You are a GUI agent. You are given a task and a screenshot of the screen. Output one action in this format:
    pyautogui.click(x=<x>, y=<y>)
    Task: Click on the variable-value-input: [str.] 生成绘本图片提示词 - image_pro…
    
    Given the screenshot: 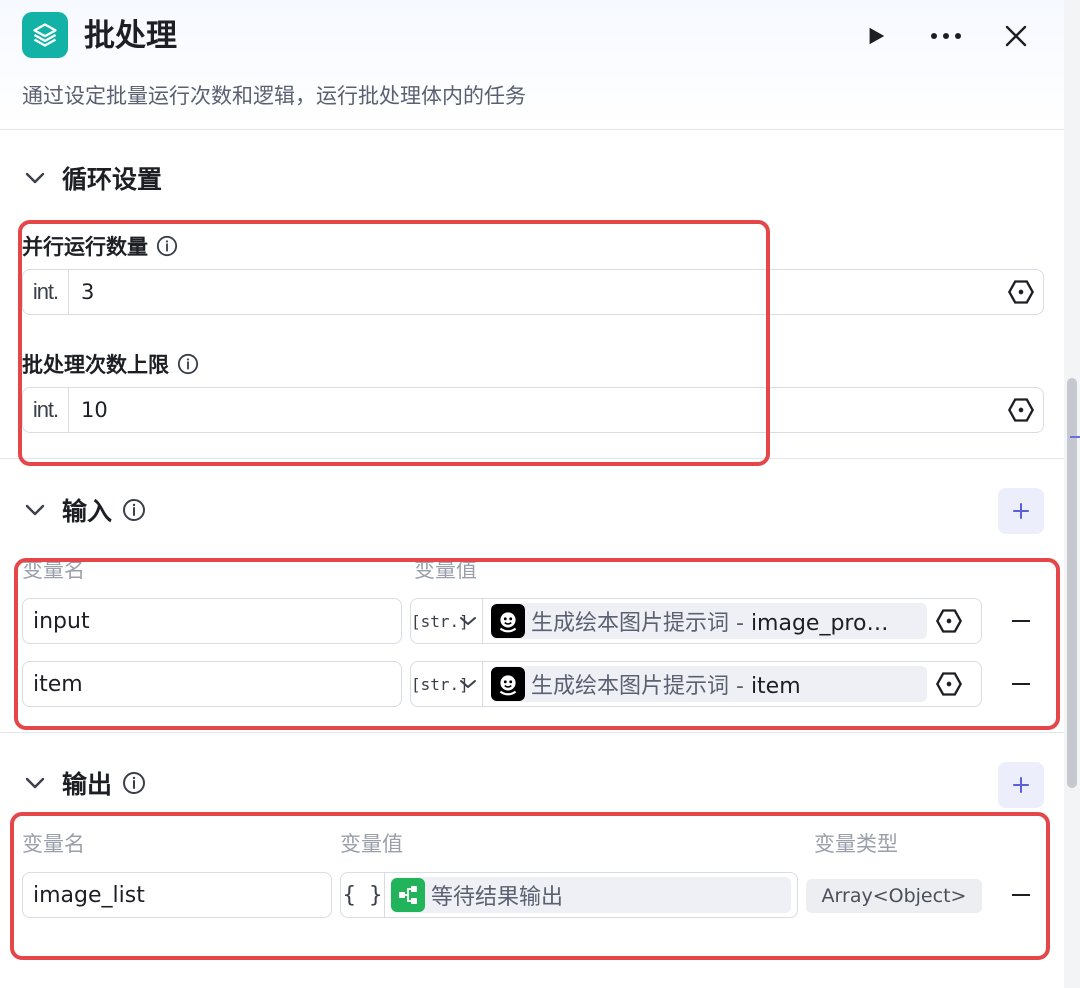 What is the action you would take?
    pyautogui.click(x=696, y=621)
    